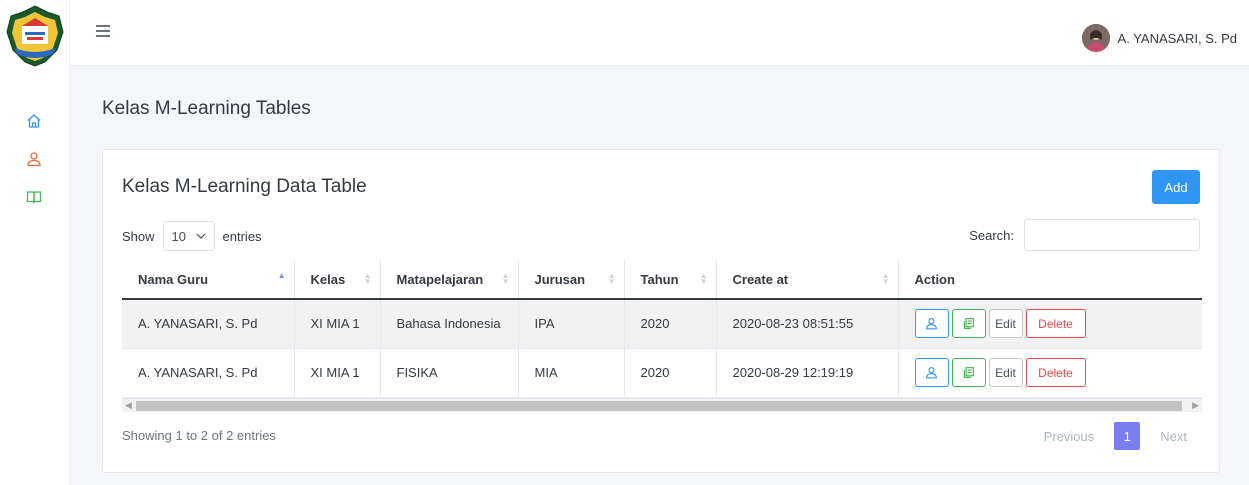 Image resolution: width=1249 pixels, height=485 pixels. I want to click on sort-icon: ▲, so click(281, 275).